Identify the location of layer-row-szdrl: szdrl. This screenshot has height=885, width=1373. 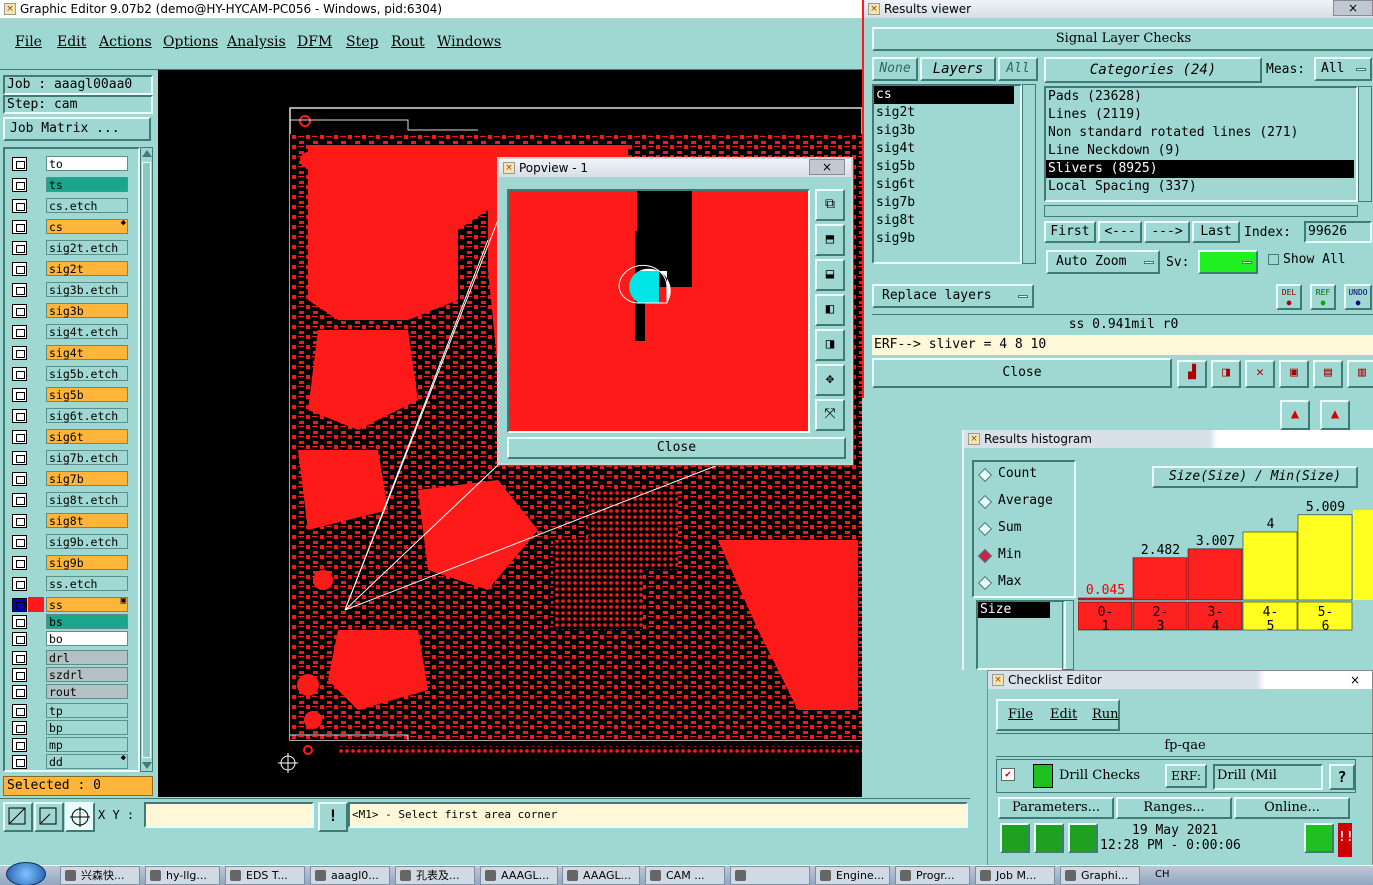
(69, 674).